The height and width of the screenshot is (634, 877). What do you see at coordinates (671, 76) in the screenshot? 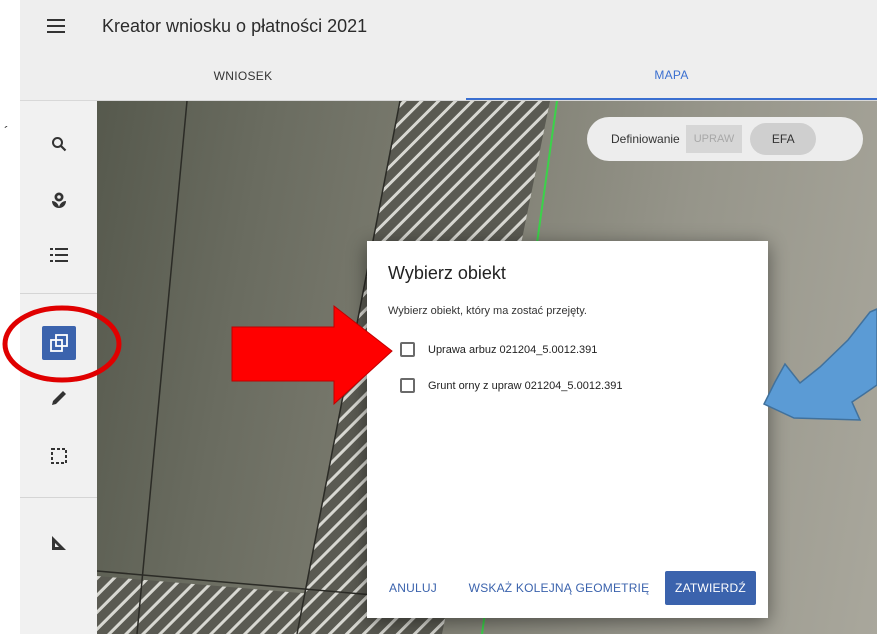
I see `tab-mapa: MAPA` at bounding box center [671, 76].